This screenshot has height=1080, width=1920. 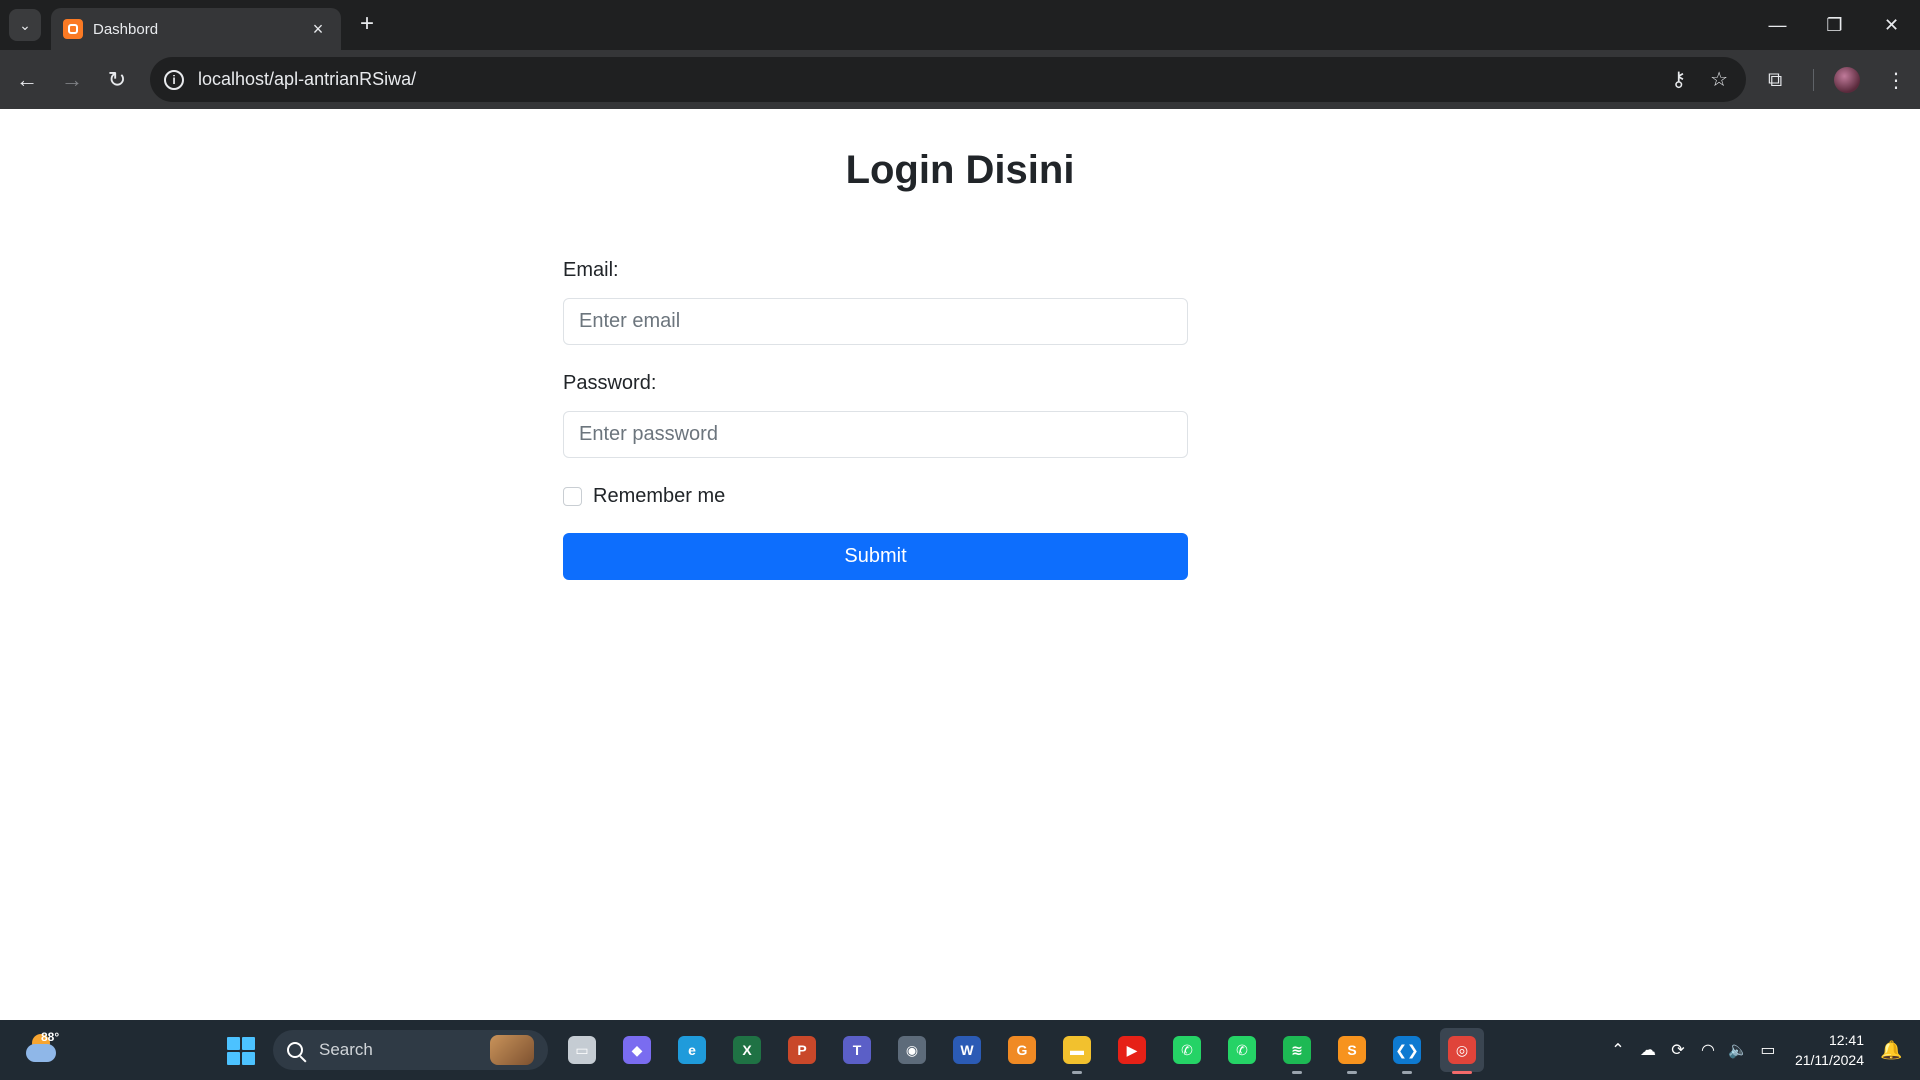 What do you see at coordinates (1891, 1050) in the screenshot?
I see `notification-bell-icon: 🔔` at bounding box center [1891, 1050].